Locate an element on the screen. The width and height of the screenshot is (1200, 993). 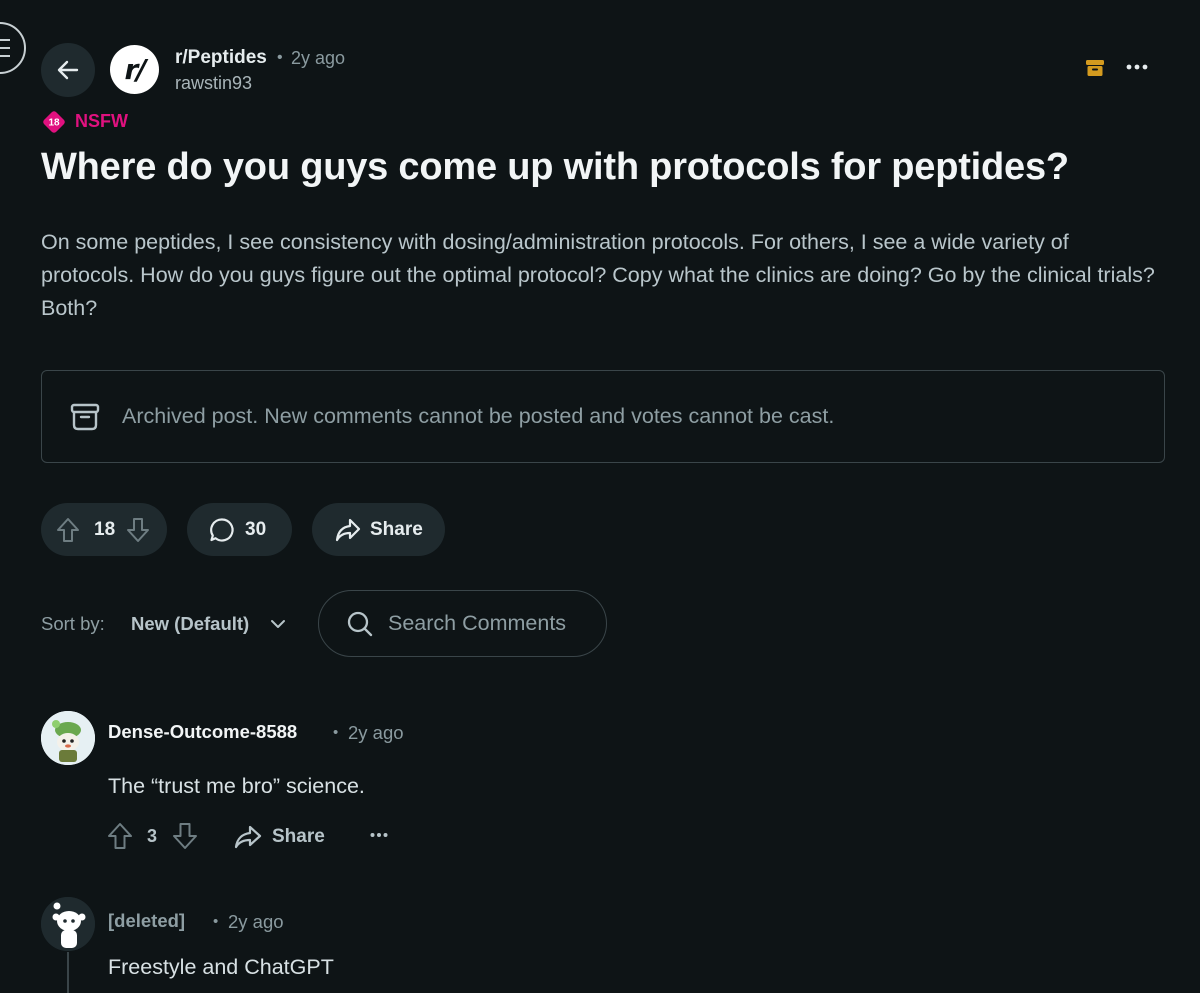
post-score: 18 is located at coordinates (105, 529).